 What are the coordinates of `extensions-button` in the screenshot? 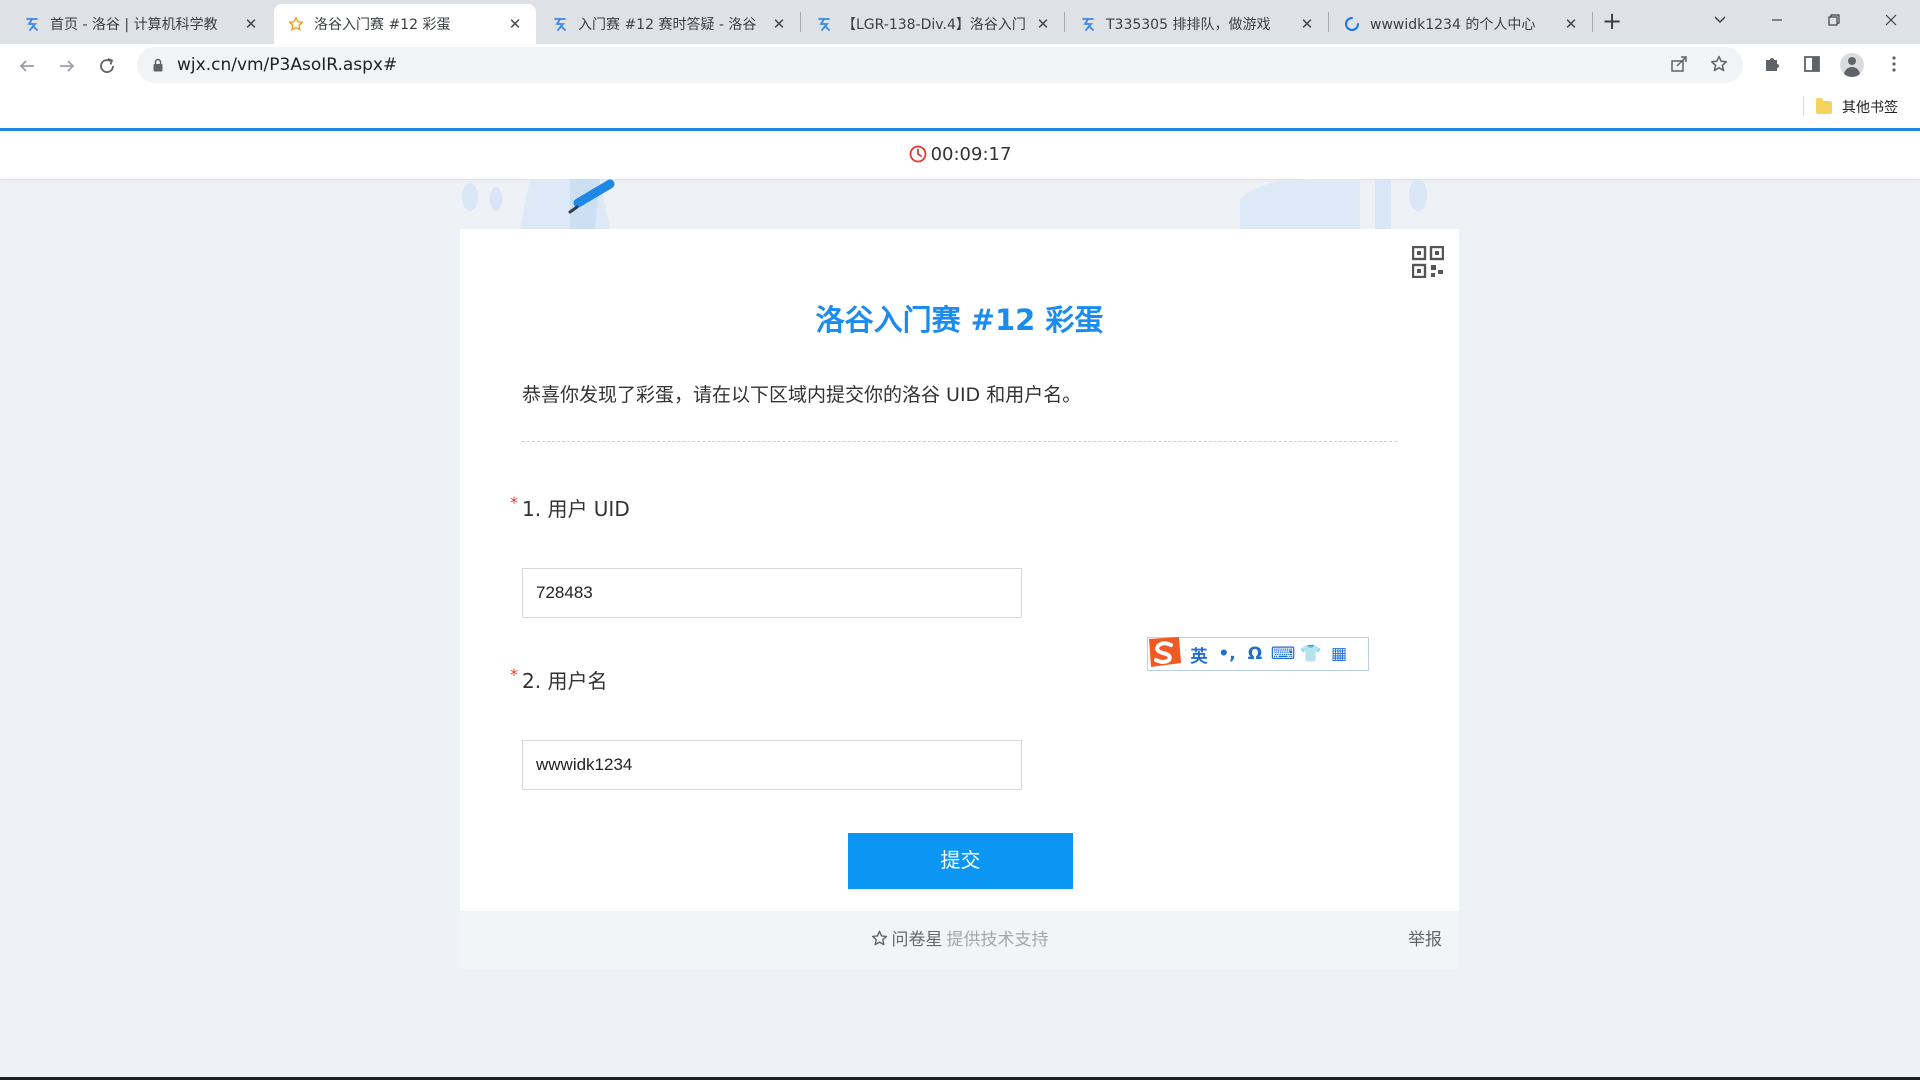 It's located at (1772, 65).